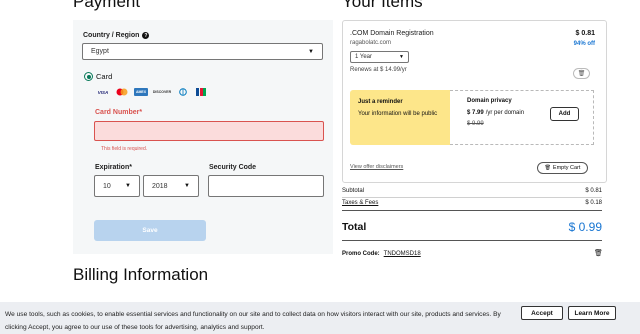  What do you see at coordinates (542, 313) in the screenshot?
I see `accept-cookies-button: Accept` at bounding box center [542, 313].